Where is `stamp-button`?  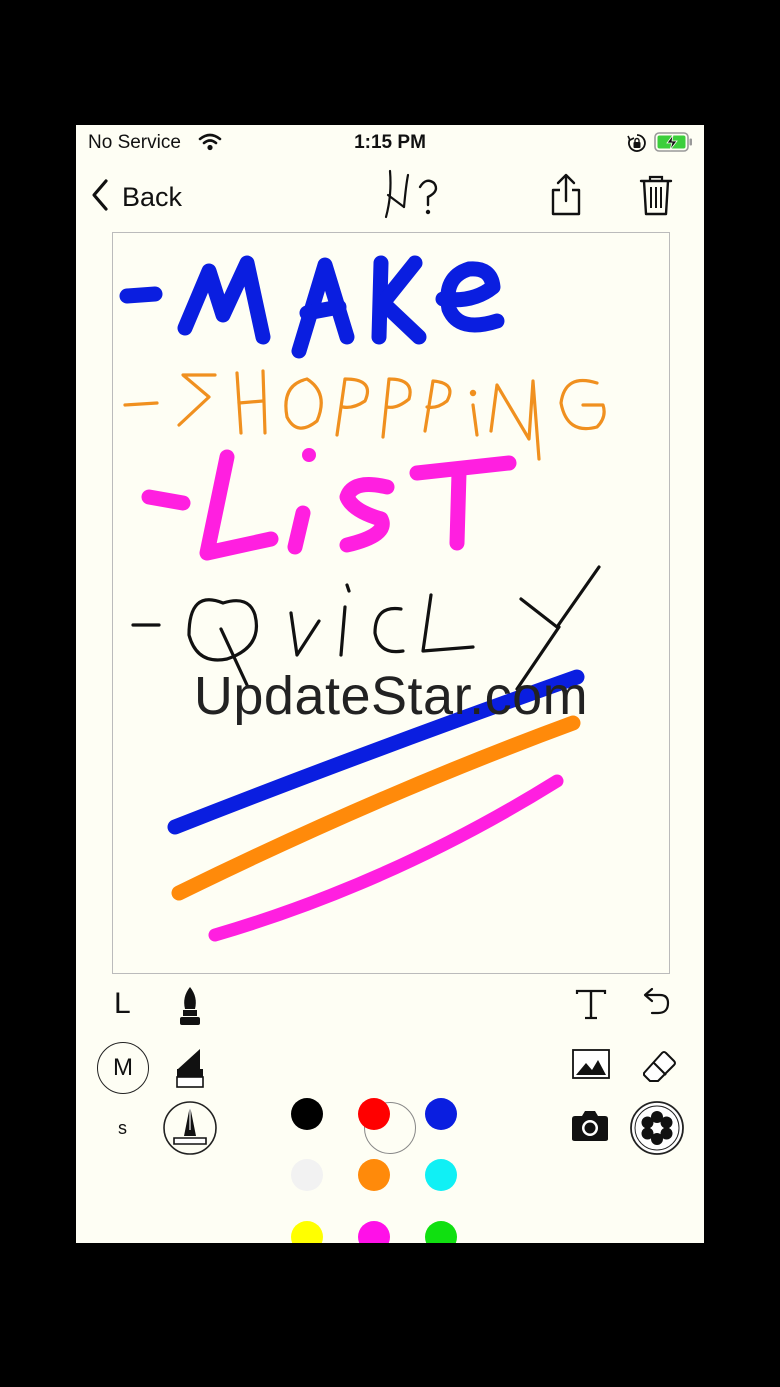 stamp-button is located at coordinates (657, 1130).